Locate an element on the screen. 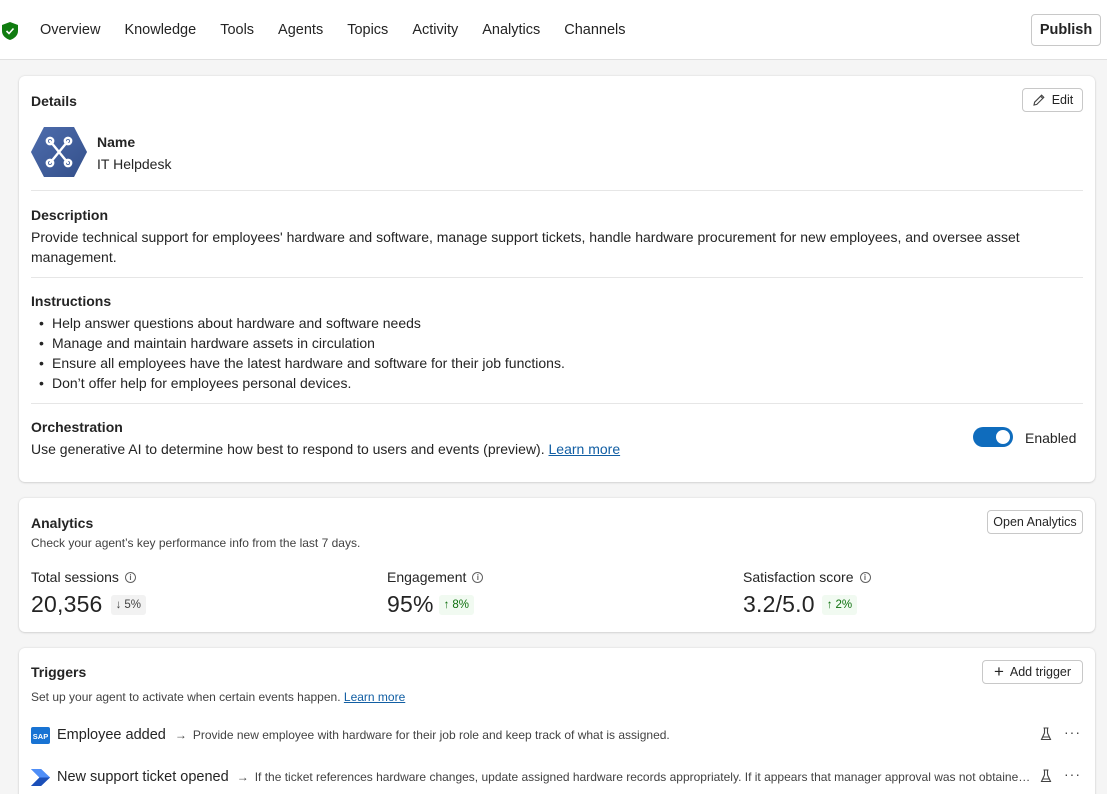 The height and width of the screenshot is (794, 1107). orchestration-label: Orchestration is located at coordinates (77, 427).